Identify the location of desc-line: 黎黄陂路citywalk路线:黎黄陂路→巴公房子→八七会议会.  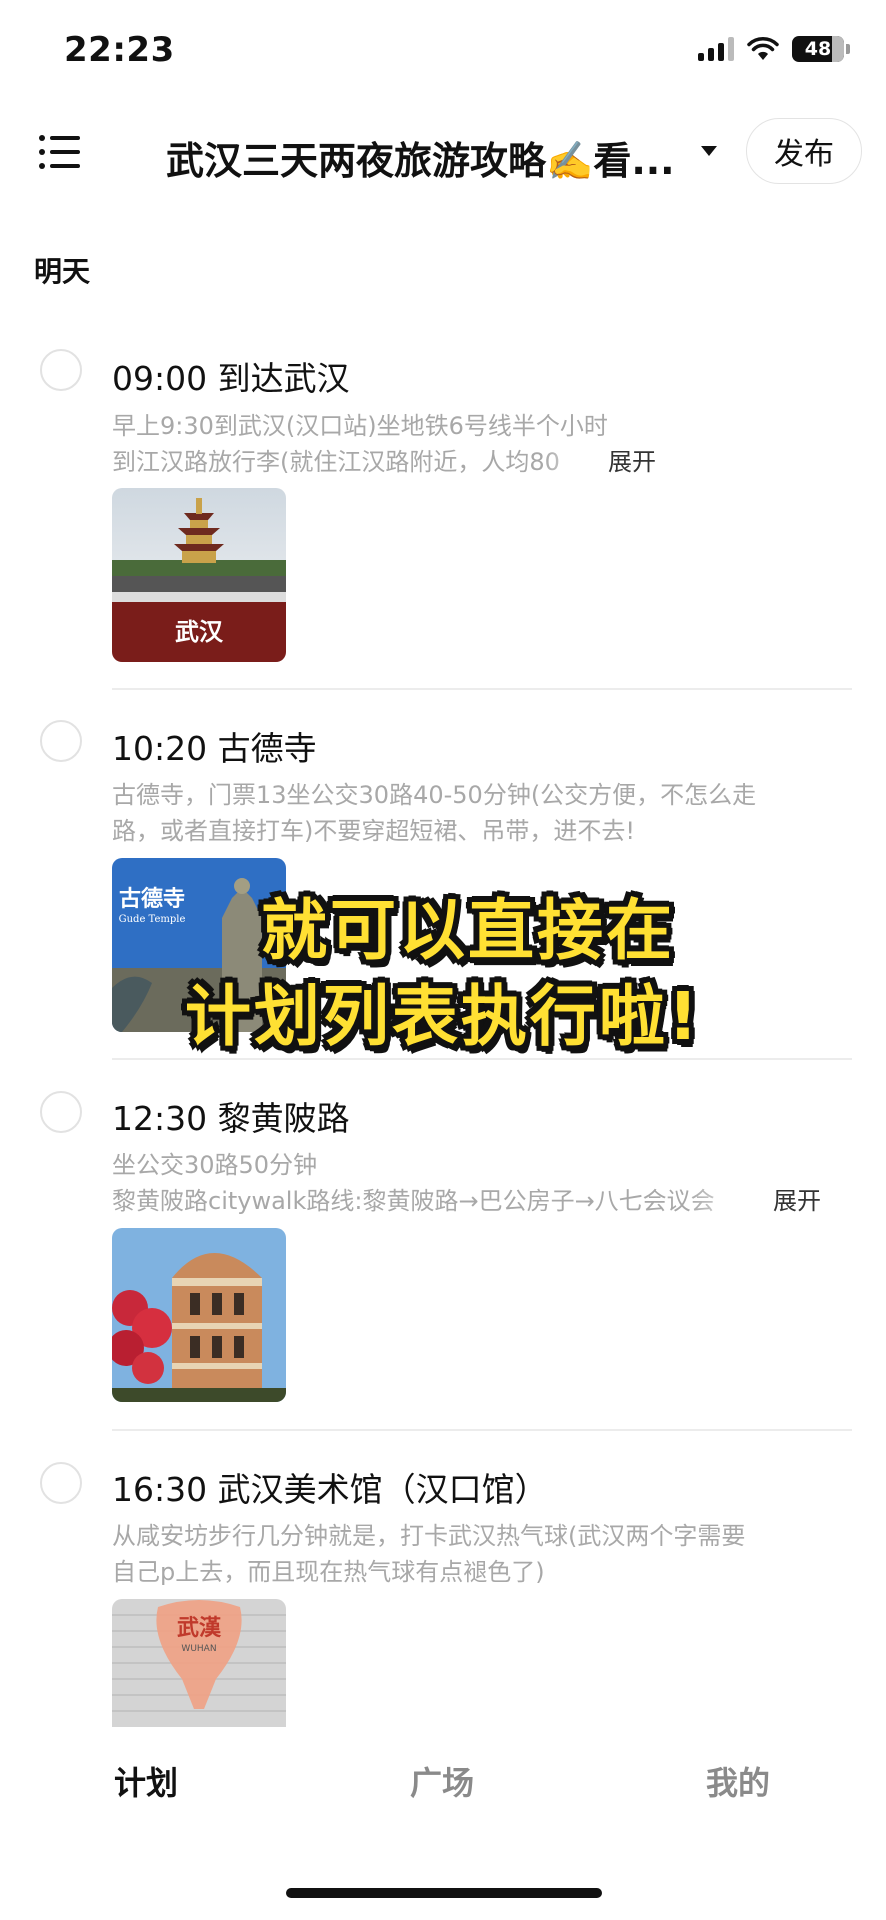
(413, 1201).